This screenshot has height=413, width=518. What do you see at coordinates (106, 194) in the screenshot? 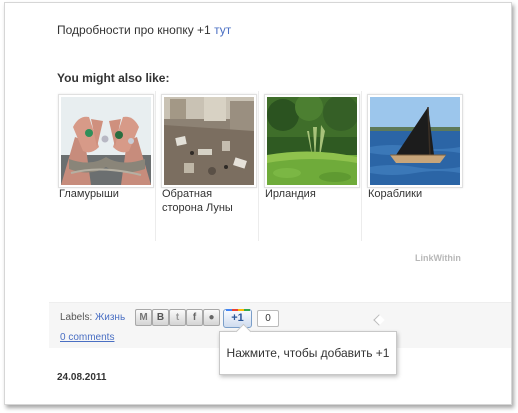
I see `related-item-label: Гламурыши` at bounding box center [106, 194].